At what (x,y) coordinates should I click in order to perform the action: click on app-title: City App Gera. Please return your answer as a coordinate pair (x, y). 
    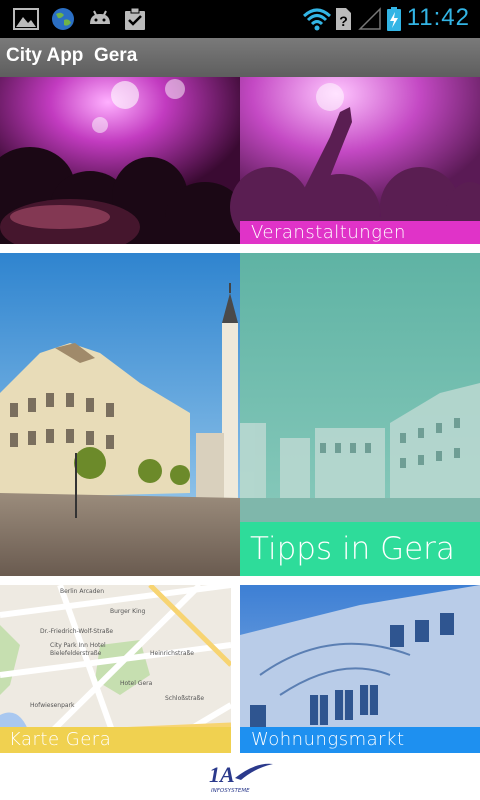
    Looking at the image, I should click on (72, 55).